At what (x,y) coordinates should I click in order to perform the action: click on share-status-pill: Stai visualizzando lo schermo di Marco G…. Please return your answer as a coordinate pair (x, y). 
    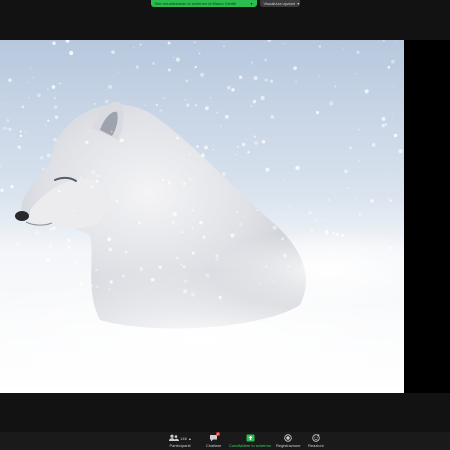
    Looking at the image, I should click on (203, 3).